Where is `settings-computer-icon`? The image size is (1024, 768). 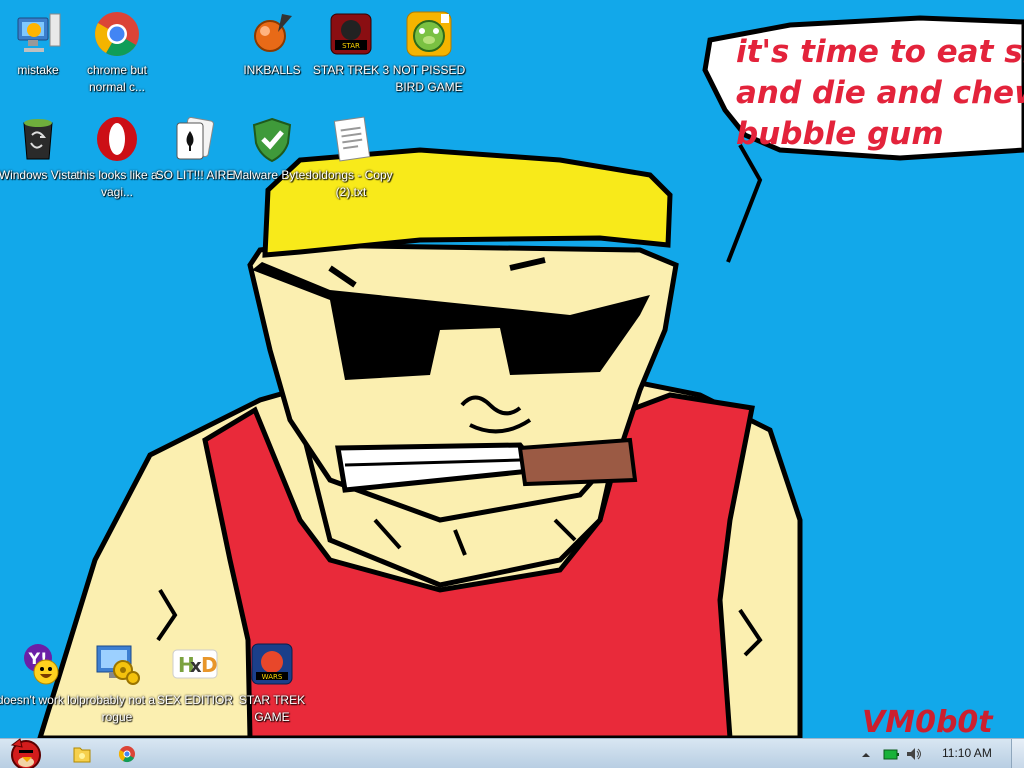 settings-computer-icon is located at coordinates (118, 665).